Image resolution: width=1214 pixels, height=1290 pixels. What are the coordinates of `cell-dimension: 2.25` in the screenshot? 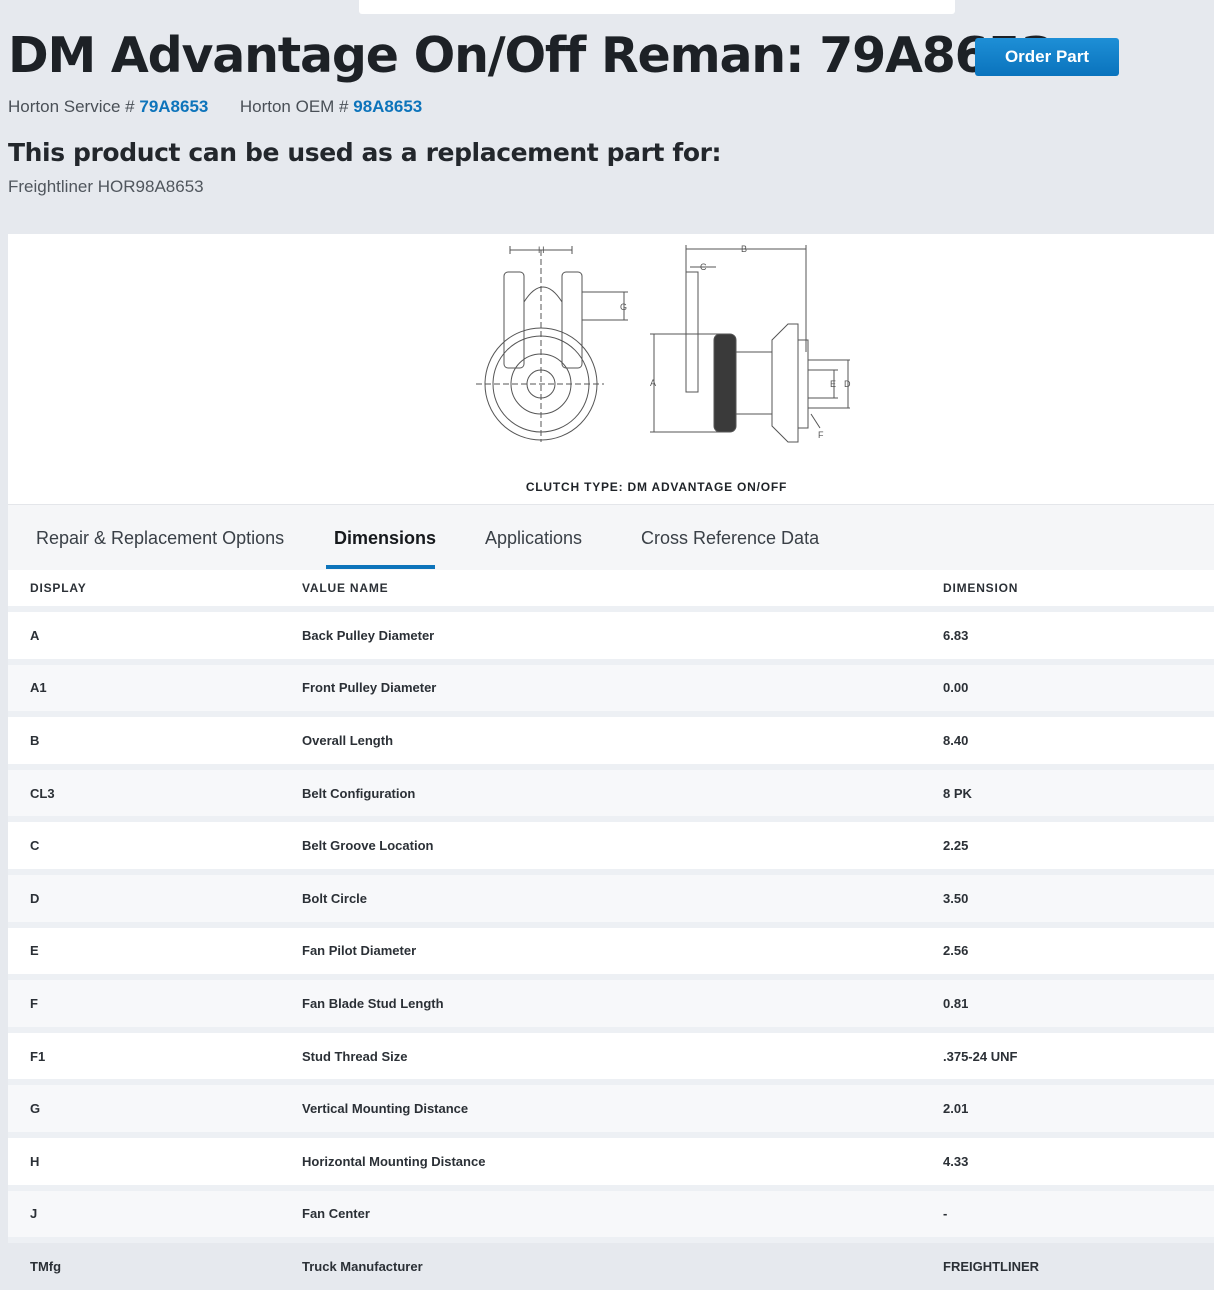 It's located at (1078, 844).